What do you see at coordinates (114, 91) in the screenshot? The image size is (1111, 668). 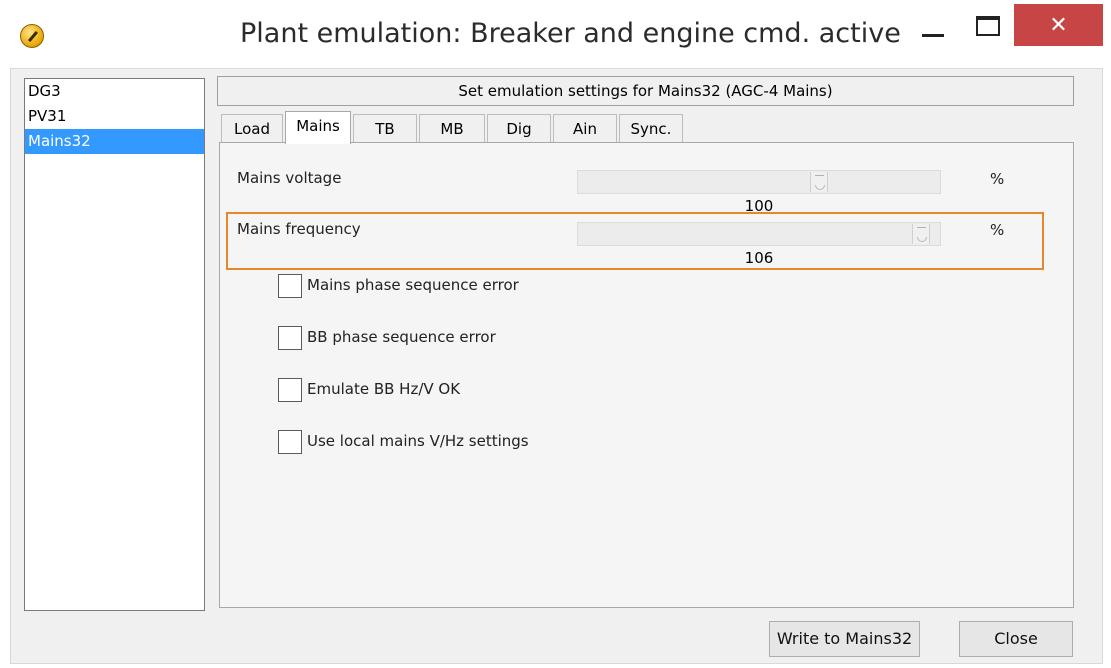 I see `unit-item-dg3: DG3` at bounding box center [114, 91].